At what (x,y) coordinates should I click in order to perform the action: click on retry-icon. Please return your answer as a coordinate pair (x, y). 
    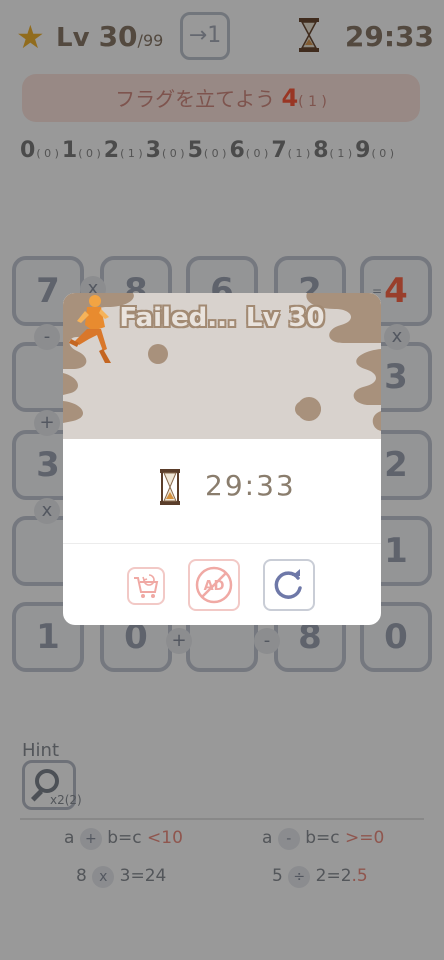
    Looking at the image, I should click on (288, 584).